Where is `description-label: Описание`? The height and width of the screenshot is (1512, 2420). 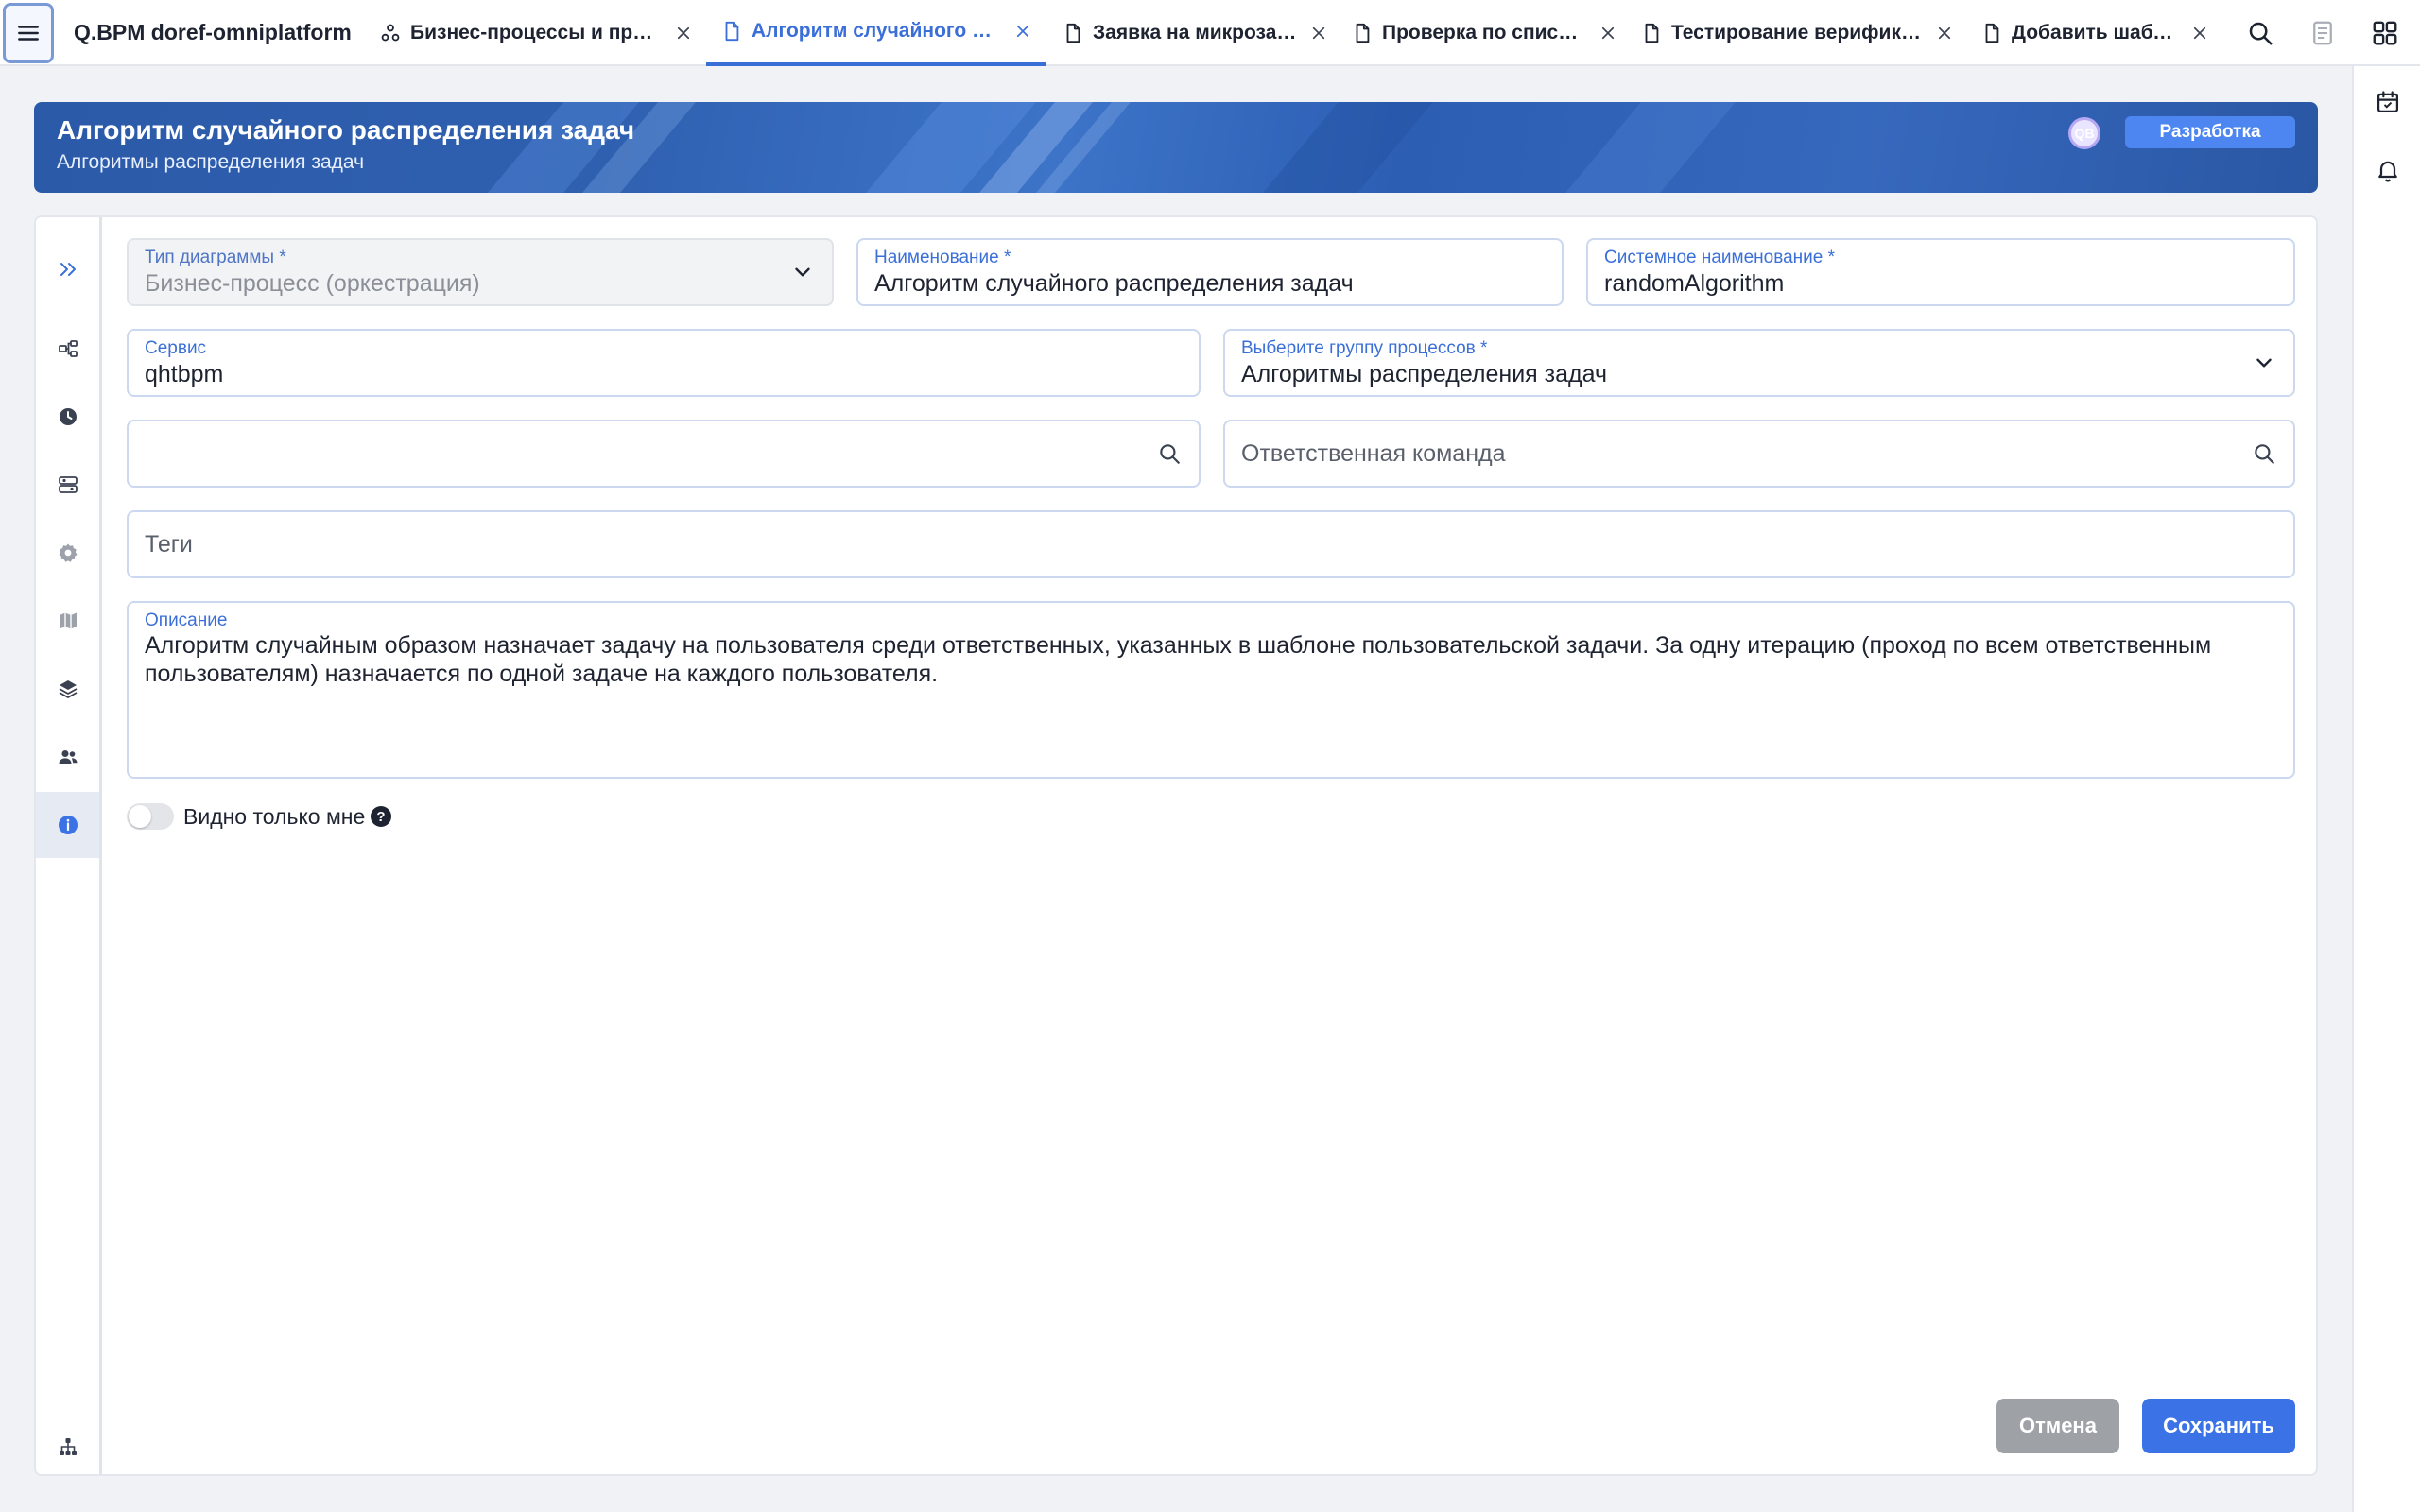 description-label: Описание is located at coordinates (186, 620).